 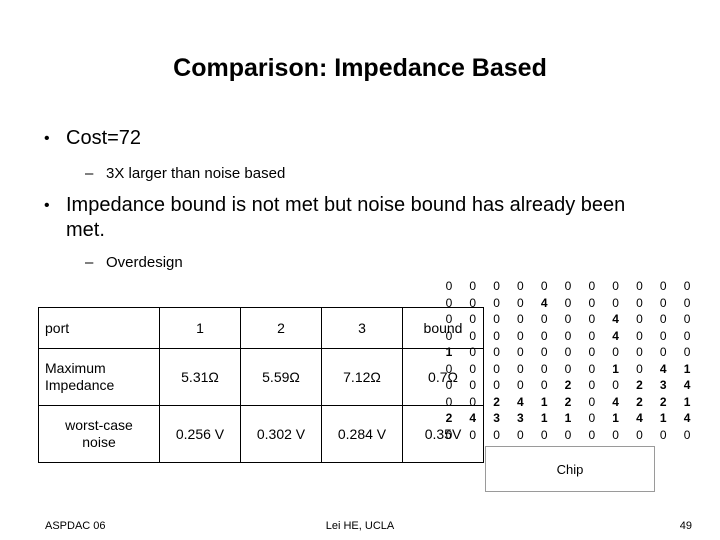 I want to click on grid-cell-4-5: 0, so click(x=568, y=352).